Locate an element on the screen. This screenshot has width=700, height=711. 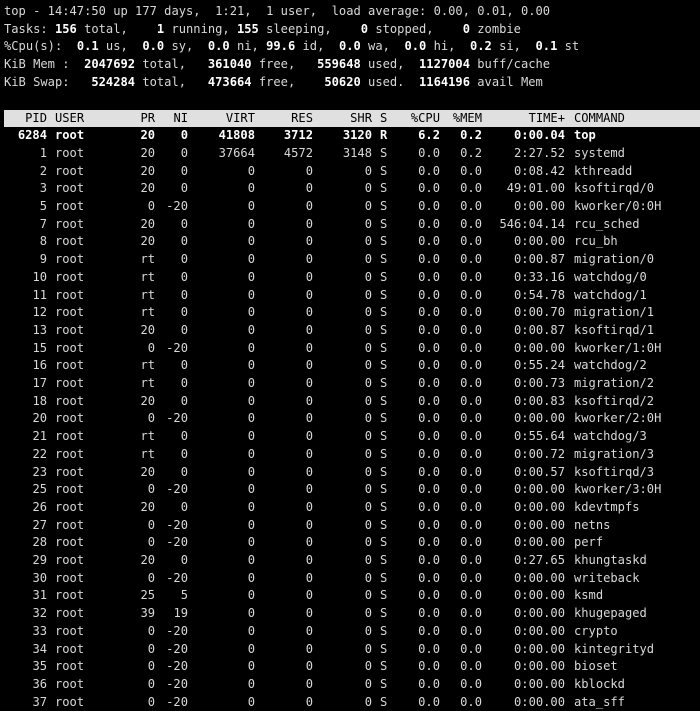
process-row: 9 root rt 0 0 0 0 S 0.0 0.0 0:00.87 migration/0 is located at coordinates (350, 260).